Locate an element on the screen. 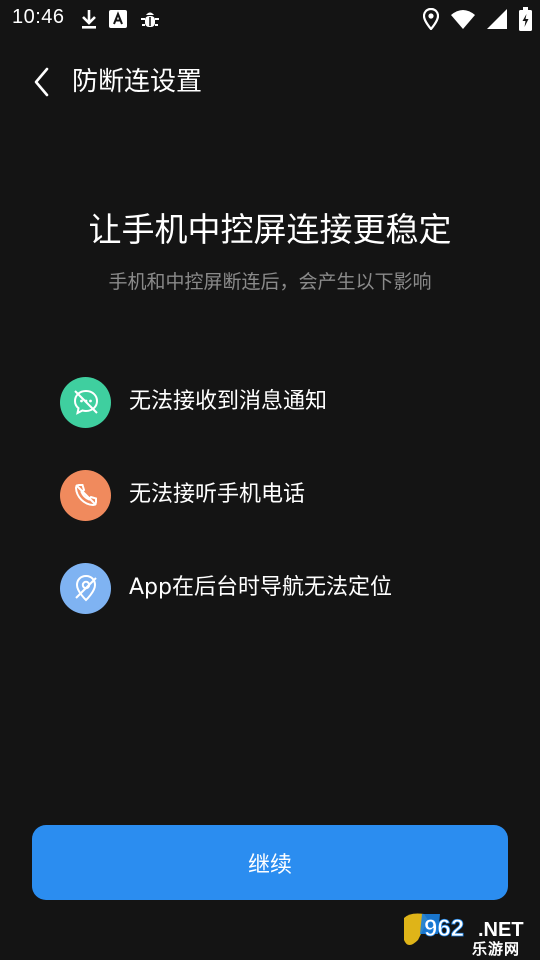 This screenshot has width=540, height=960. impact-label: 无法接听手机电话 is located at coordinates (217, 494).